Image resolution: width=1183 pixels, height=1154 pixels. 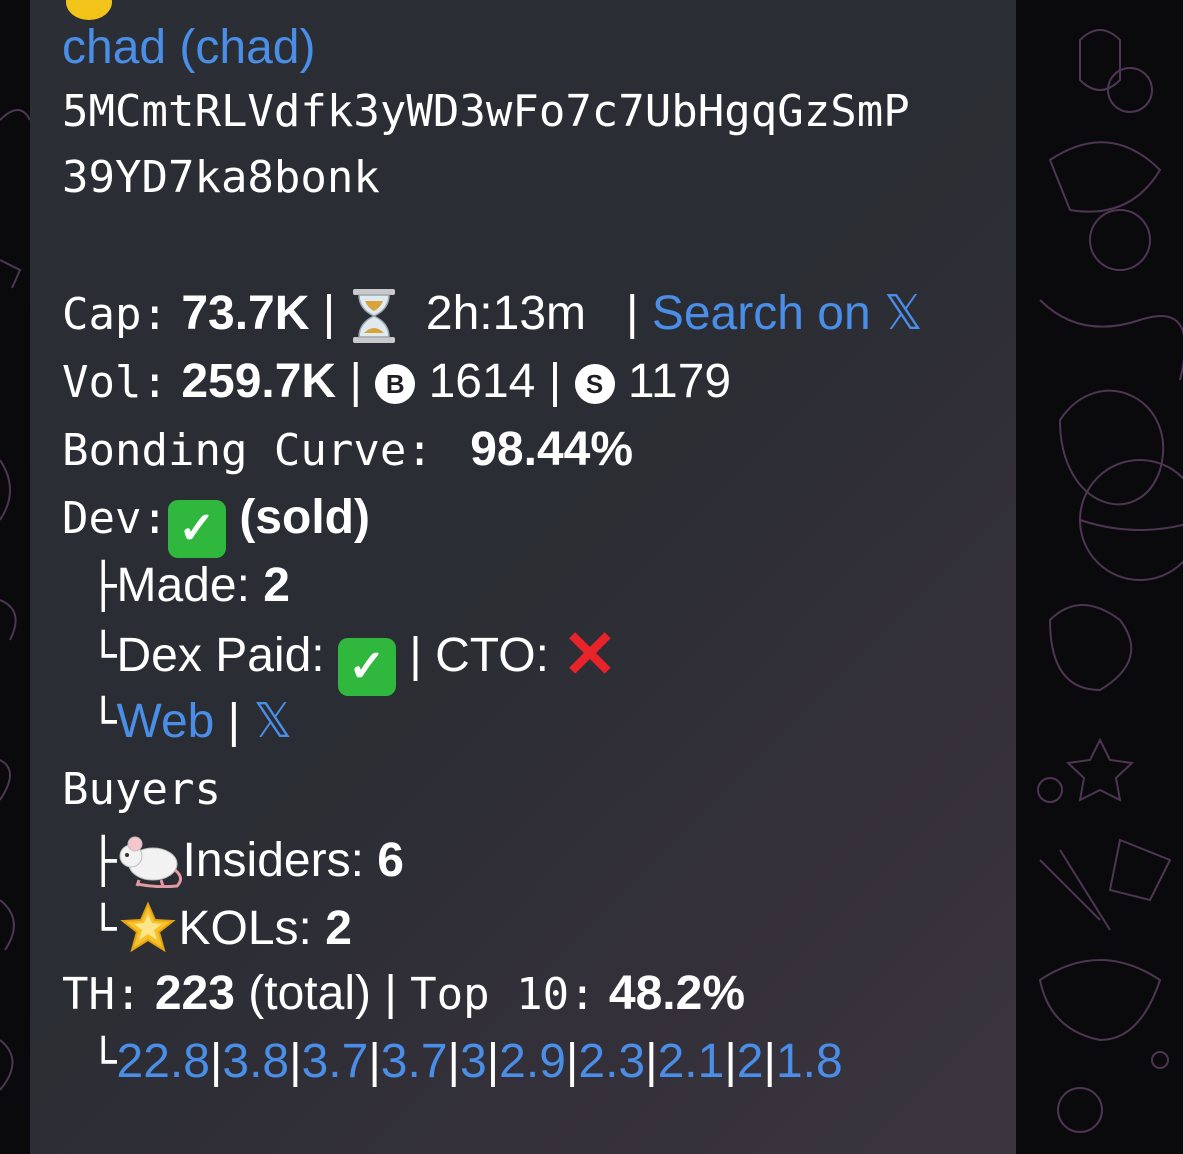 I want to click on buyers-label: Buyers, so click(x=141, y=789).